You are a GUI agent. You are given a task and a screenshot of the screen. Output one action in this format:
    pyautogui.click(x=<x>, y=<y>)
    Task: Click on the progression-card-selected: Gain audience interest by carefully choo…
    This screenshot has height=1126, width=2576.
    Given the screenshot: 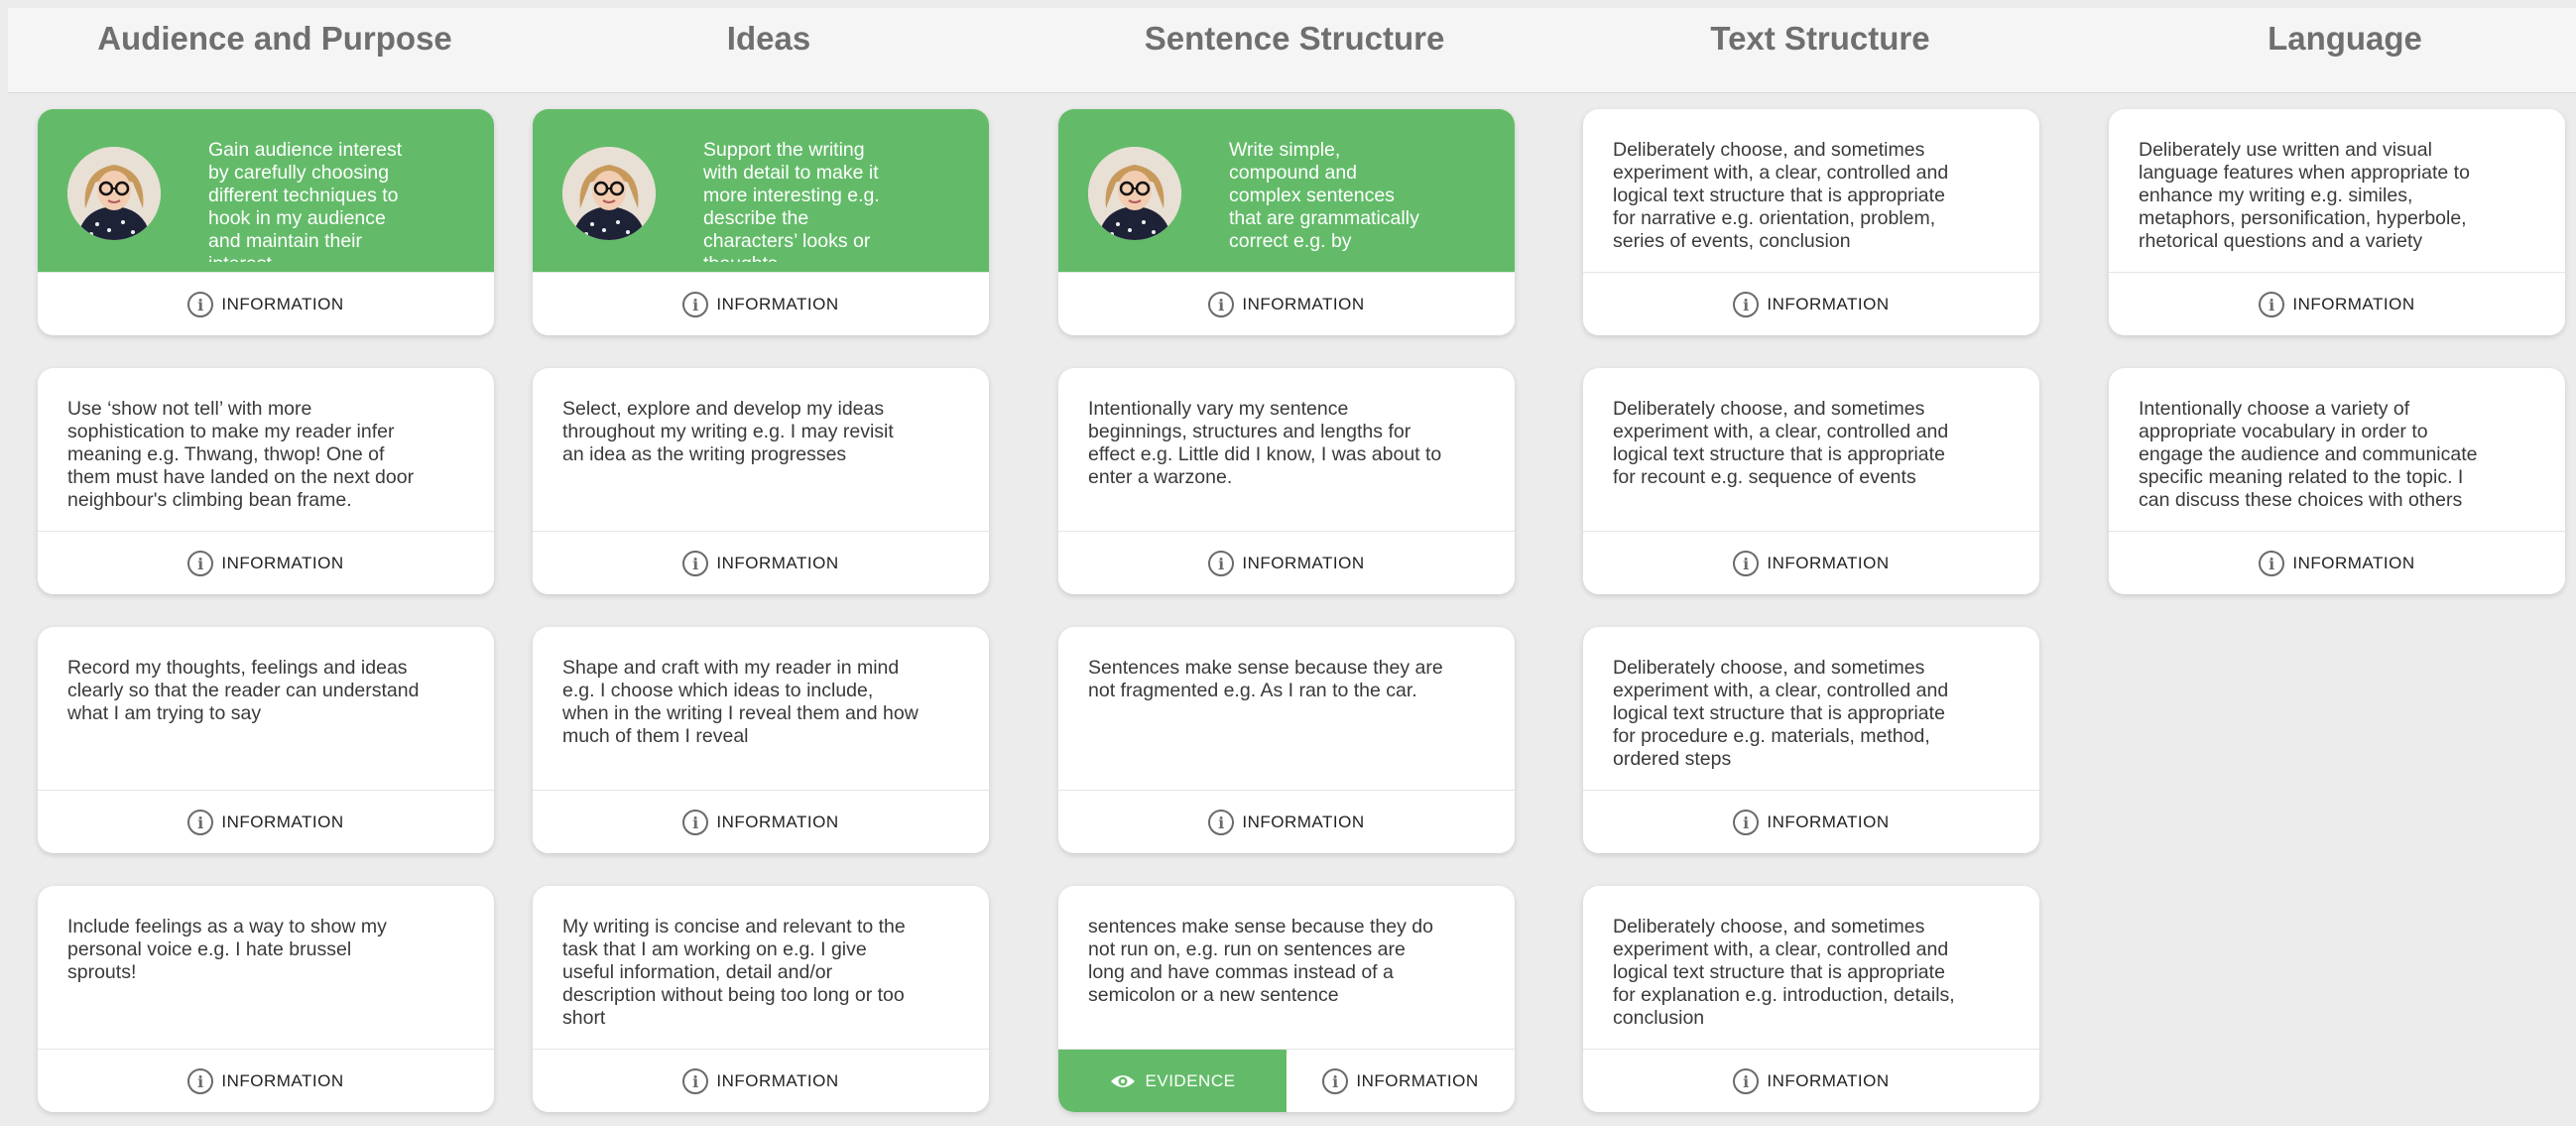 What is the action you would take?
    pyautogui.click(x=266, y=222)
    